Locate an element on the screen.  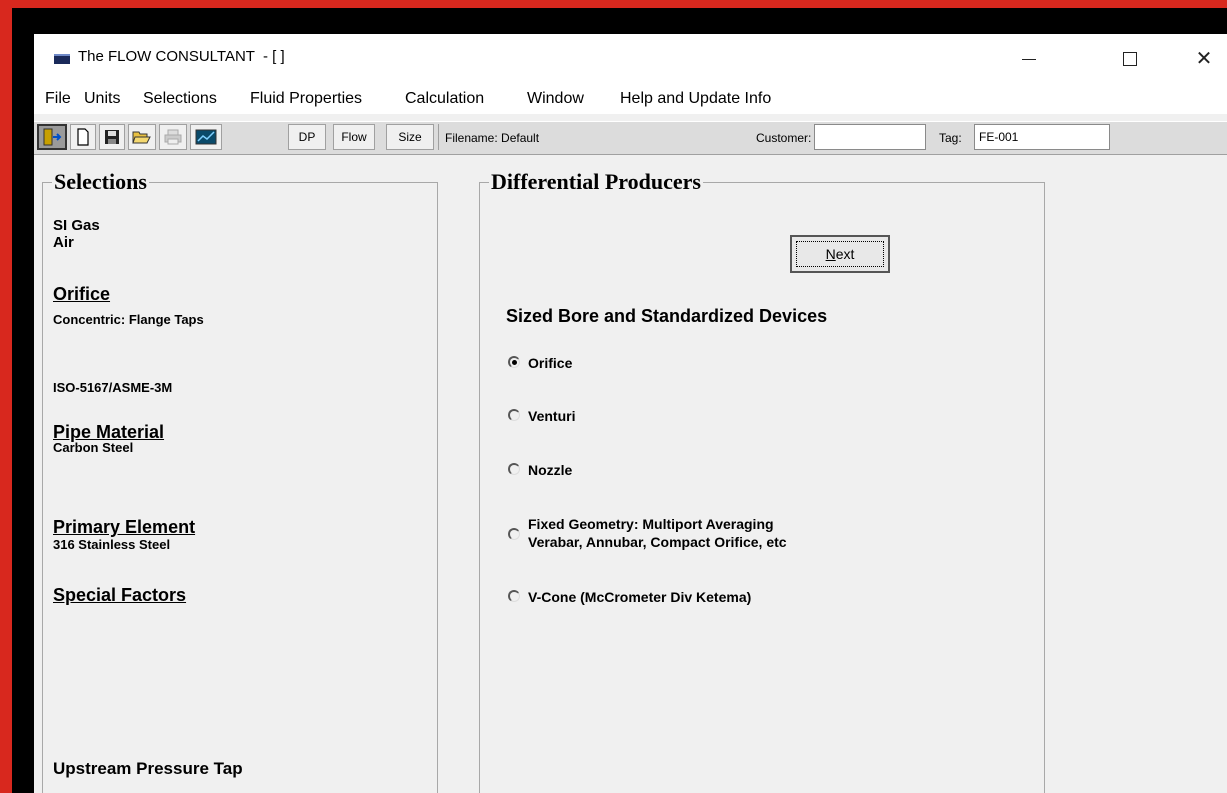
sized-bore-heading: Sized Bore and Standardized Devices is located at coordinates (667, 316).